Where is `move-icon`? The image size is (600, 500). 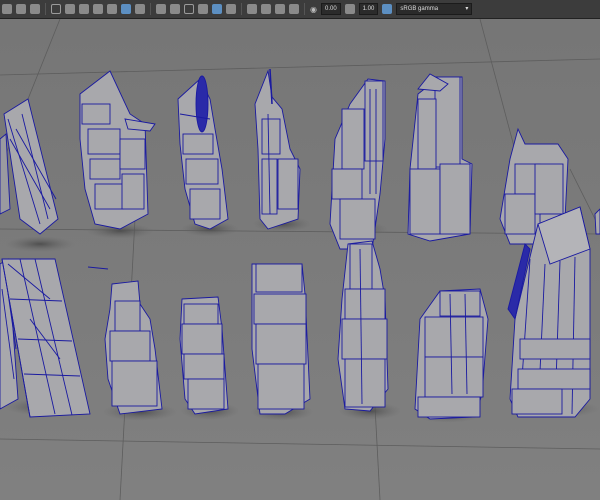 move-icon is located at coordinates (56, 9).